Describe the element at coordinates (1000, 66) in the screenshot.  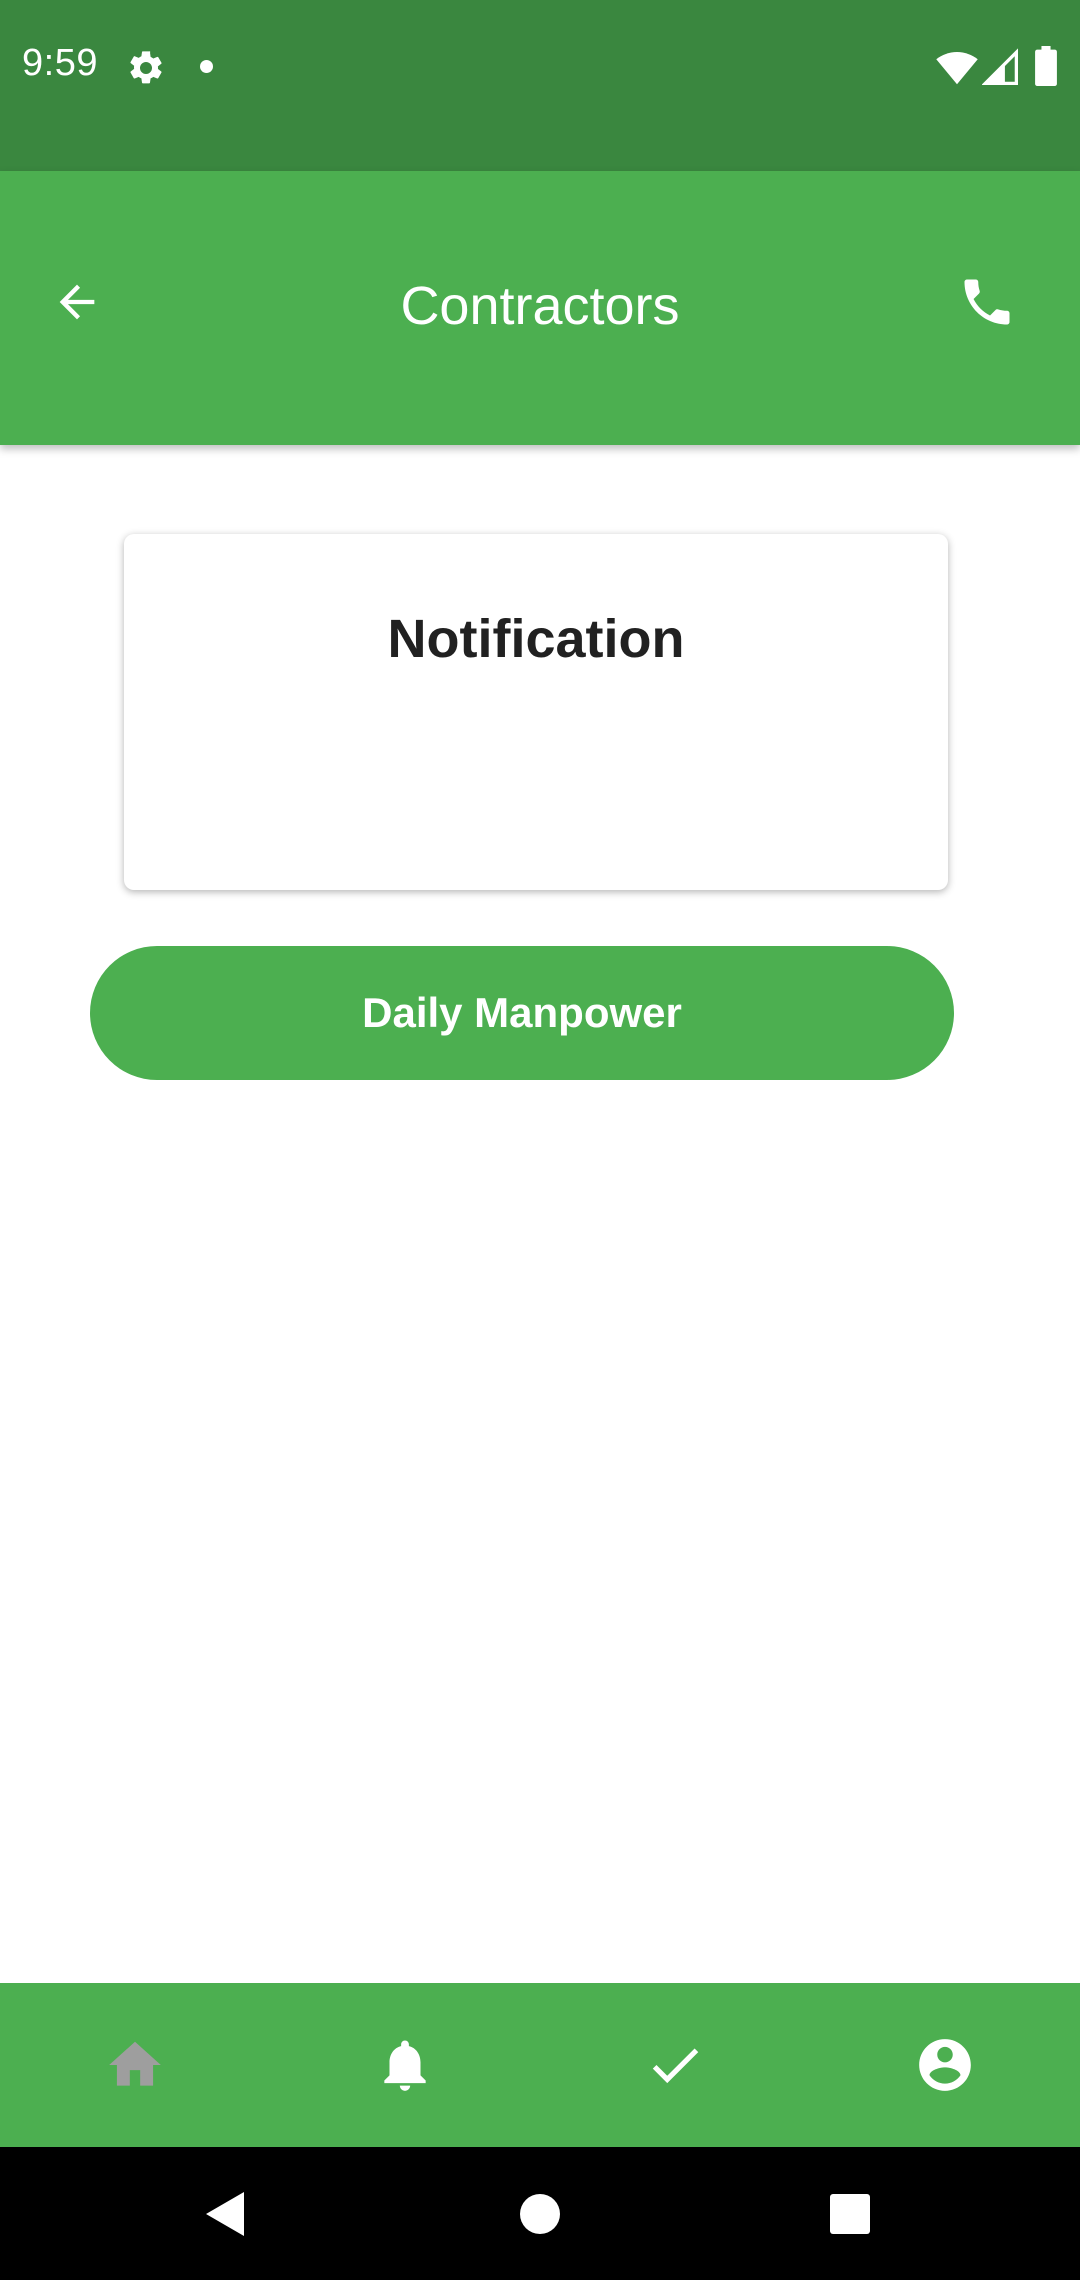
I see `cellular-signal-icon` at that location.